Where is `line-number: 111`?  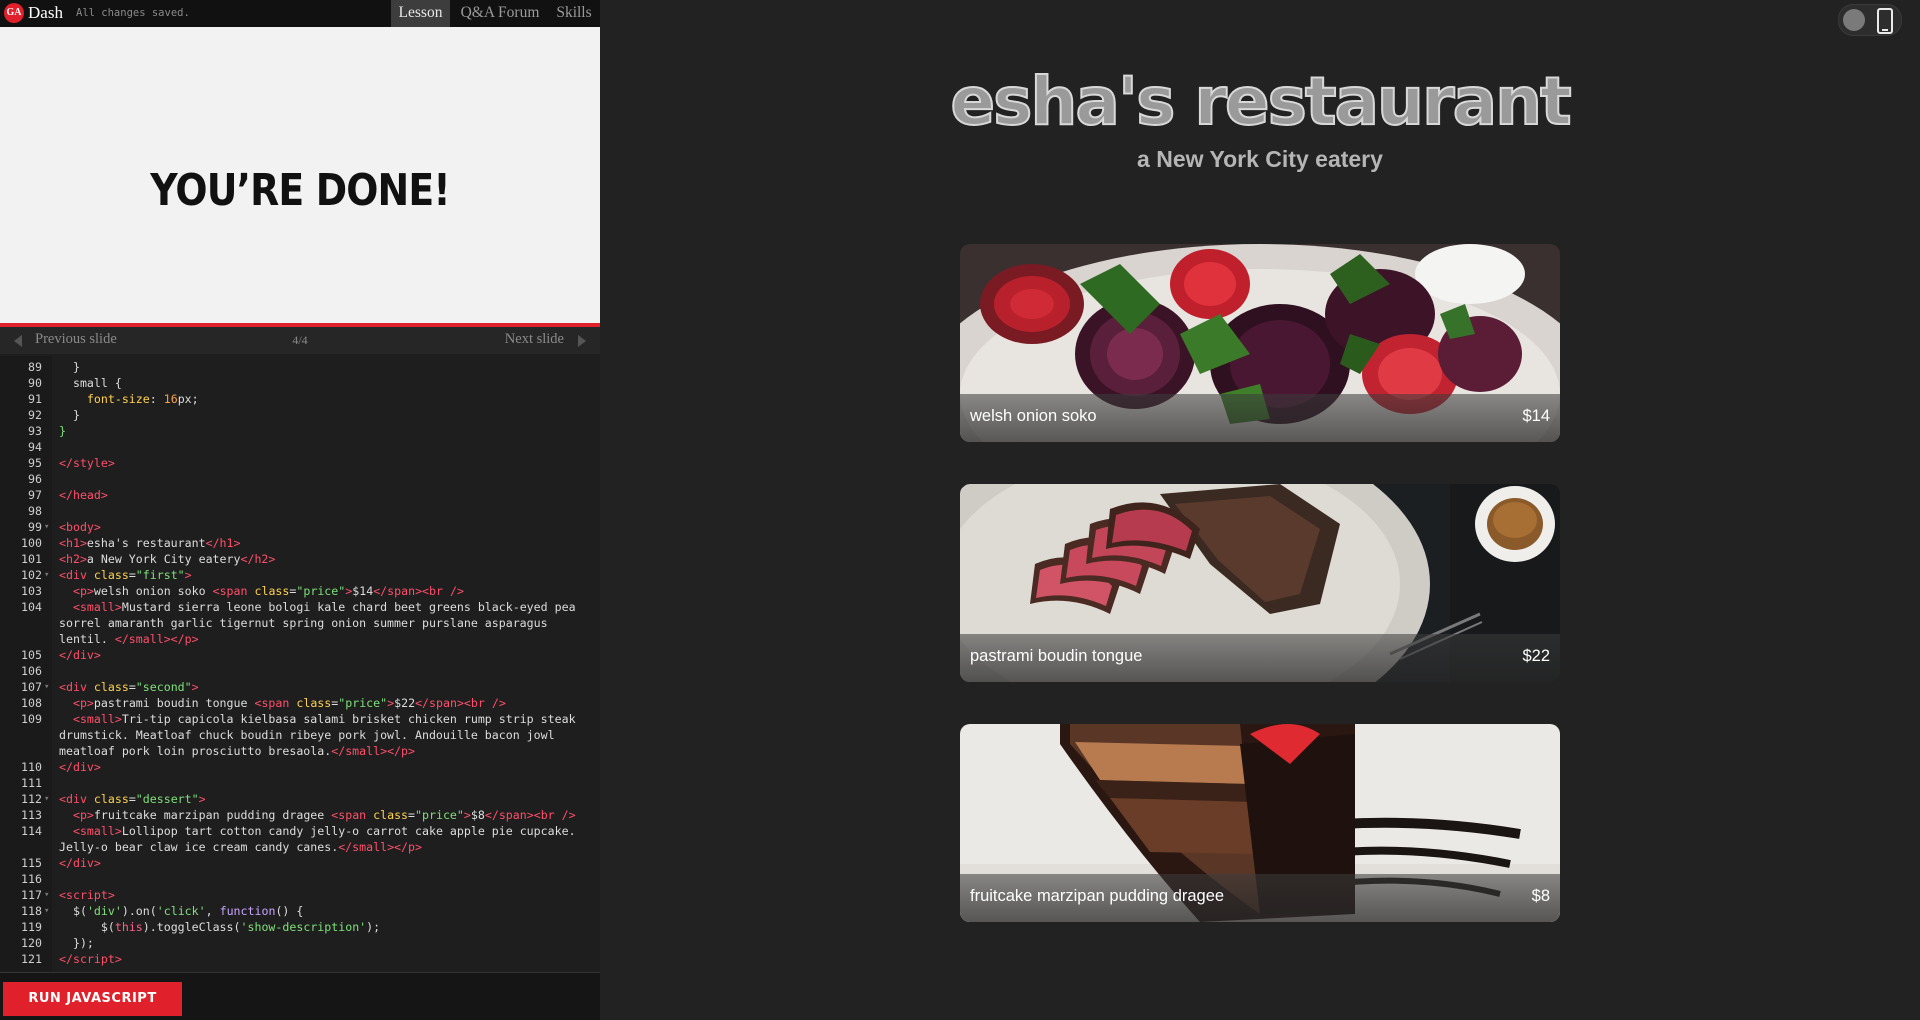
line-number: 111 is located at coordinates (31, 783).